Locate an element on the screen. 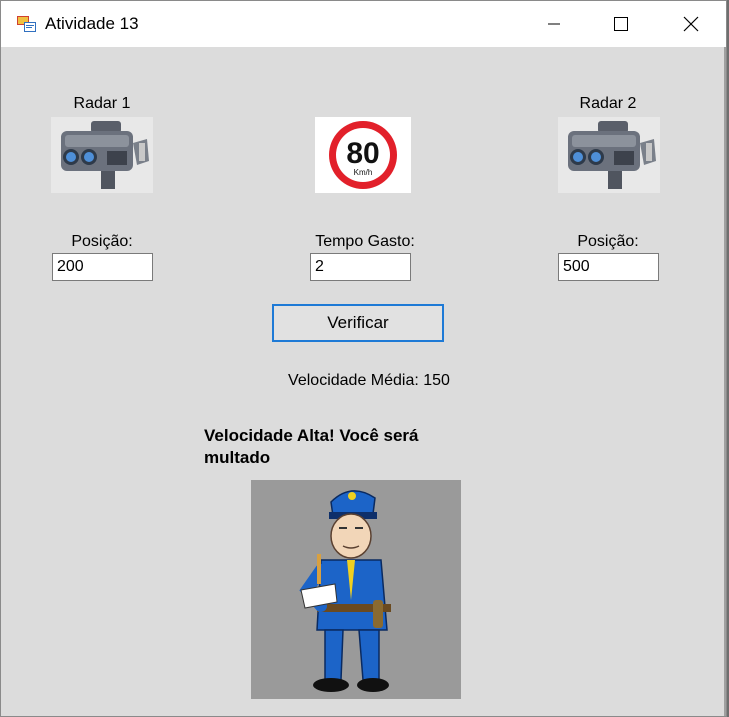 The height and width of the screenshot is (717, 729). result-message: Velocidade Alta! Você será multado is located at coordinates (311, 446).